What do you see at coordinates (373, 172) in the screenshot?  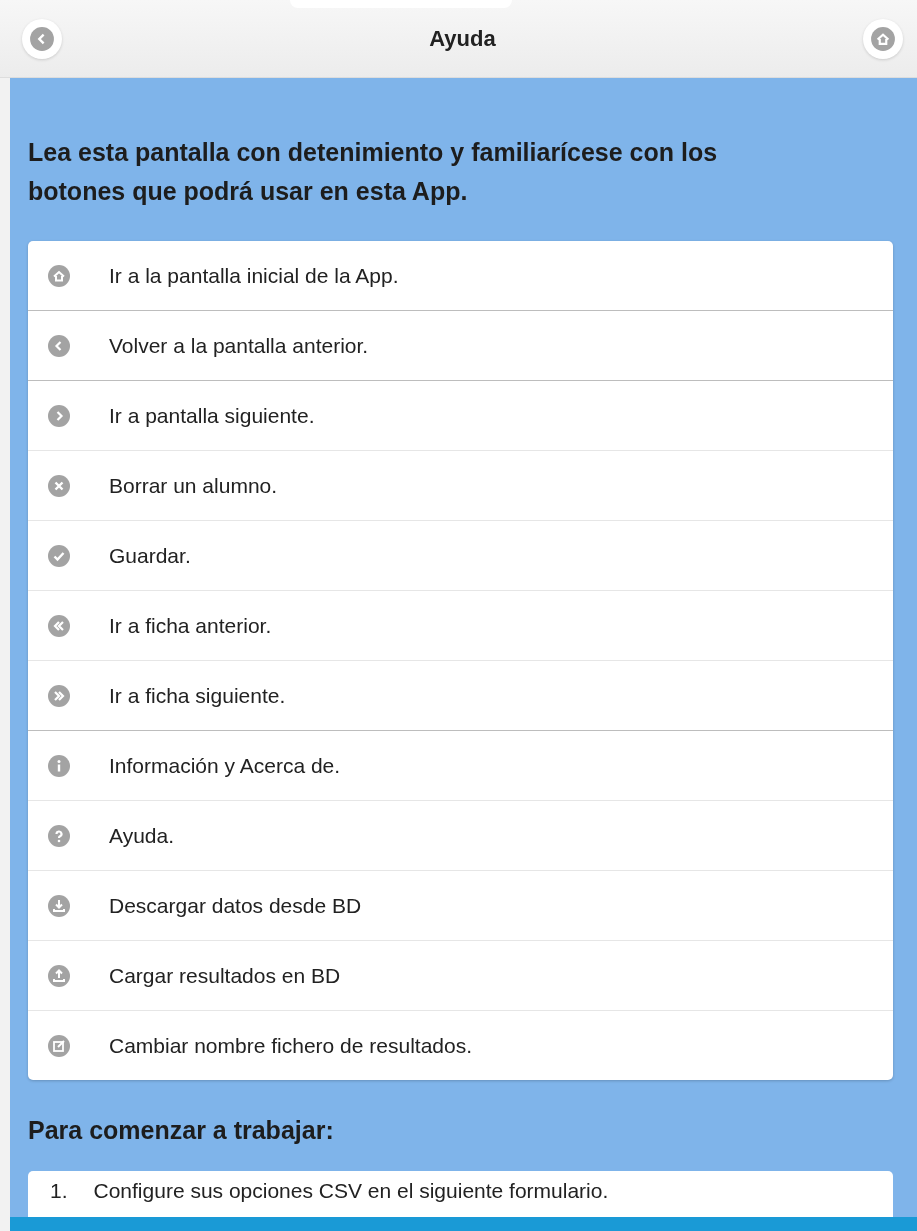 I see `intro-text: Lea esta pantalla con detenimiento y familiarícese con los botones que podrá usar en esta App.` at bounding box center [373, 172].